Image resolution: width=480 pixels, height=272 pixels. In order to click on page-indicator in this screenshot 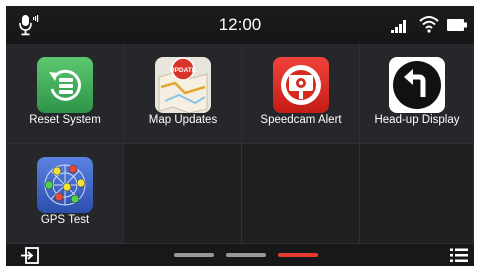, I will do `click(249, 255)`.